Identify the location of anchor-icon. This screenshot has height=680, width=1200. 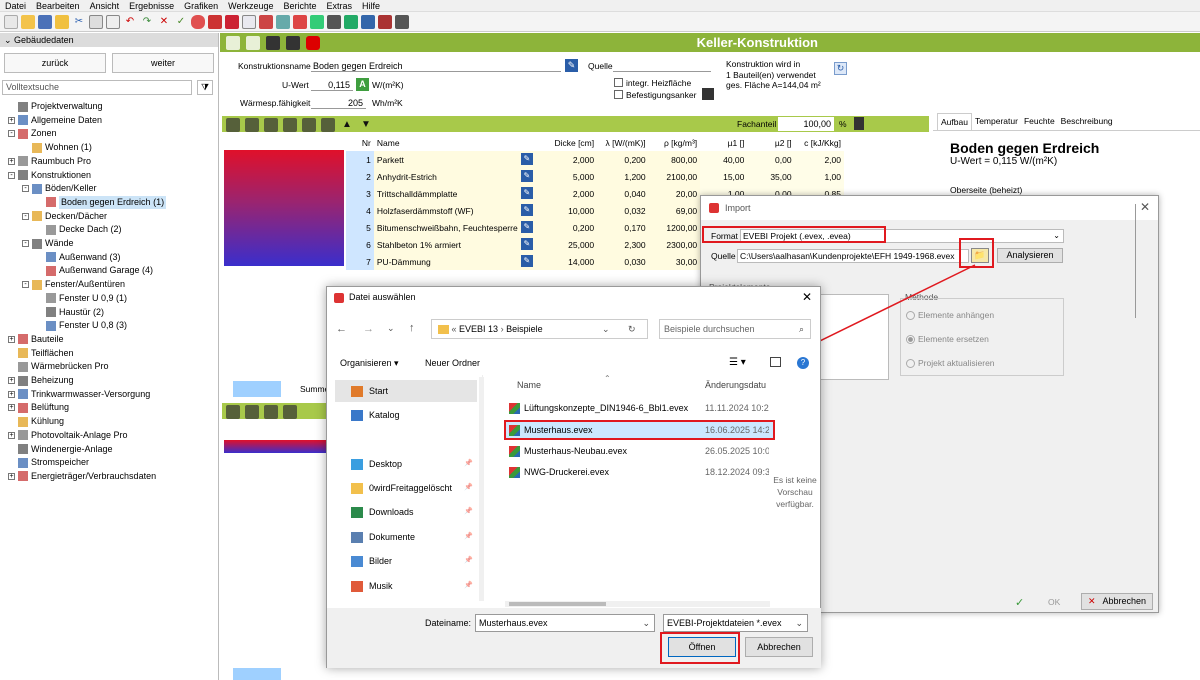
(708, 94).